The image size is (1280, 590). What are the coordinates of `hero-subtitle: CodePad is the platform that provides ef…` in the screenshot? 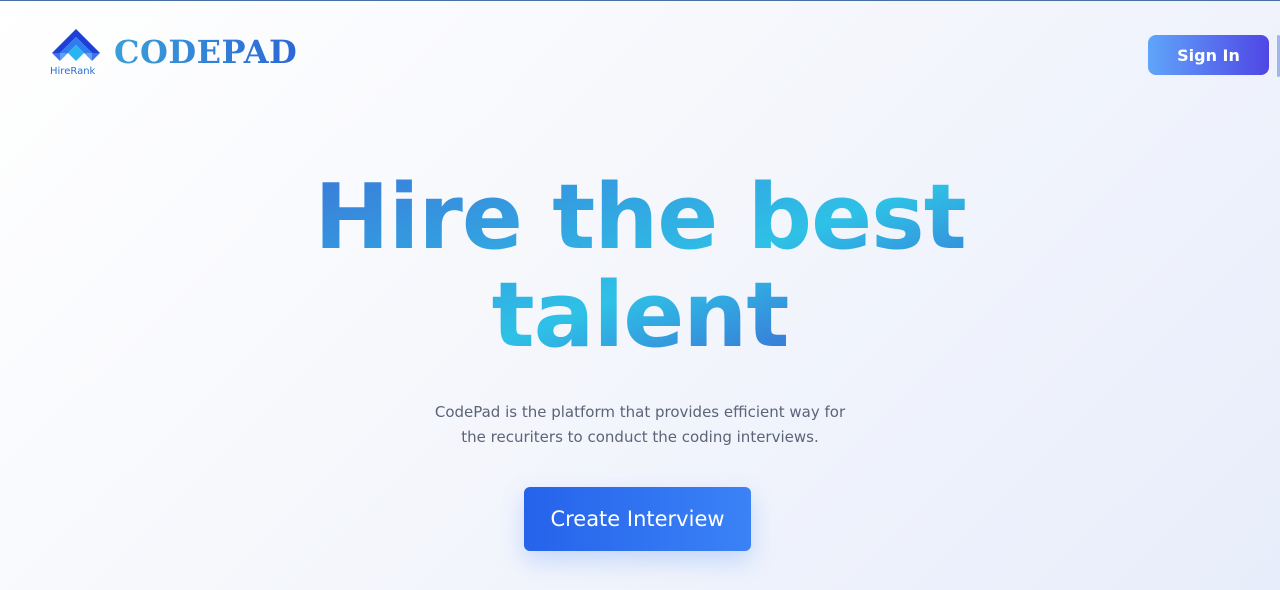 It's located at (640, 425).